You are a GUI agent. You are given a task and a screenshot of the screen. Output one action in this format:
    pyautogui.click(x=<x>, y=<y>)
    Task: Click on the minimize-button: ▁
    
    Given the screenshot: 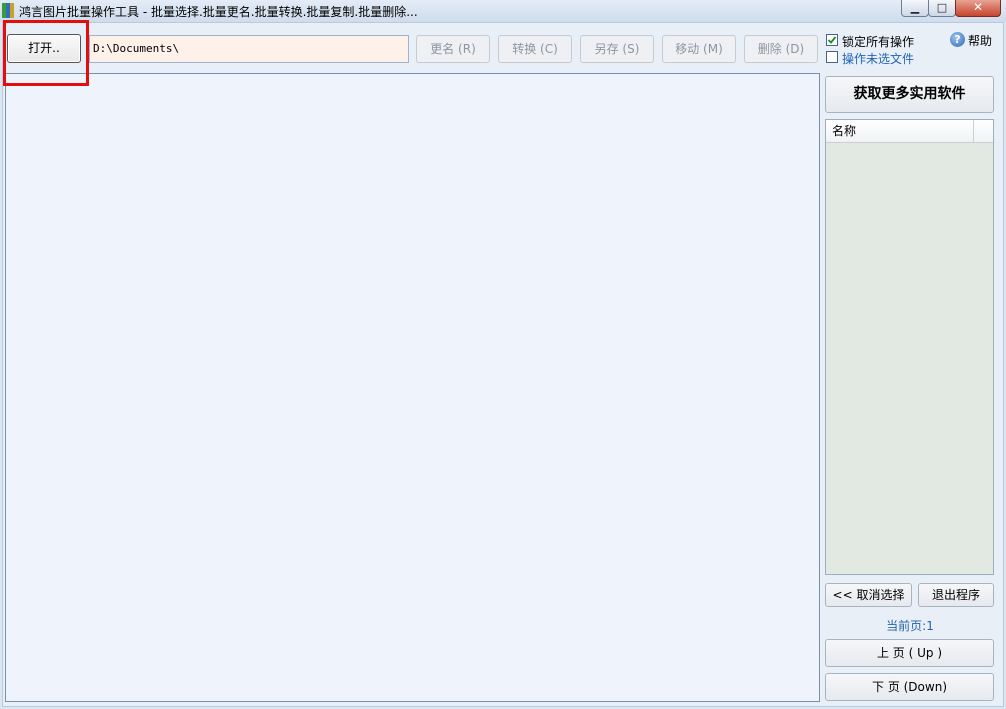 What is the action you would take?
    pyautogui.click(x=915, y=8)
    